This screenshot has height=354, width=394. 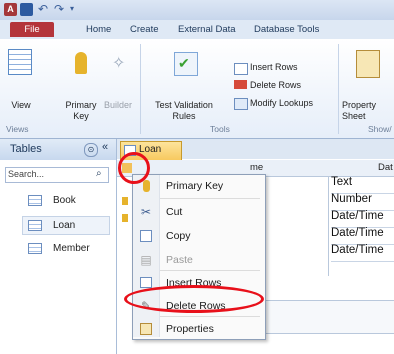 I want to click on menu-item-properties: Properties, so click(x=190, y=329).